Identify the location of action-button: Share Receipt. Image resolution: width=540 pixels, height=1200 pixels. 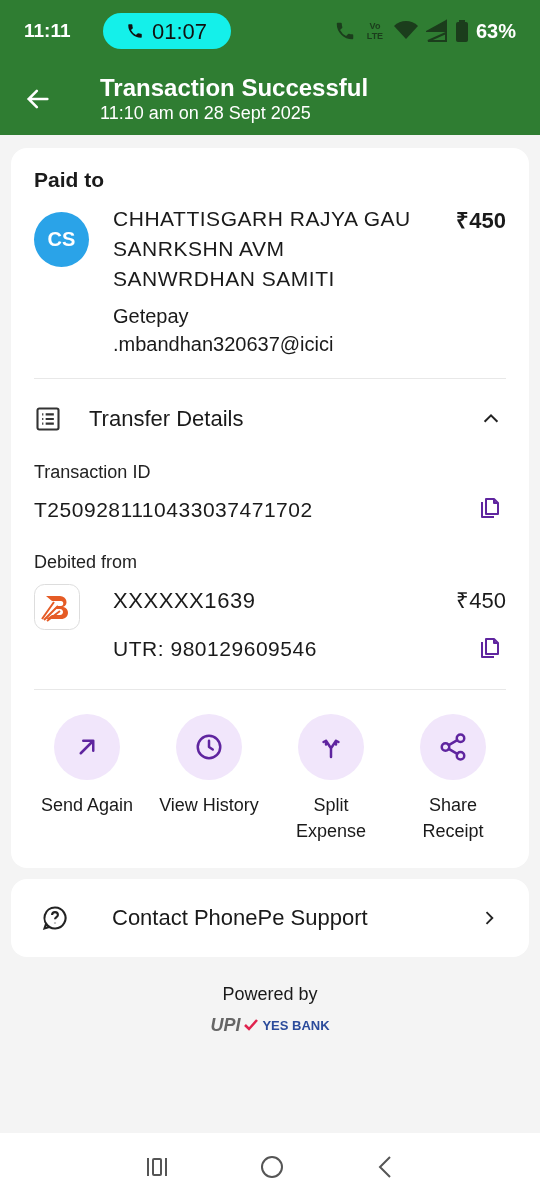
(453, 778).